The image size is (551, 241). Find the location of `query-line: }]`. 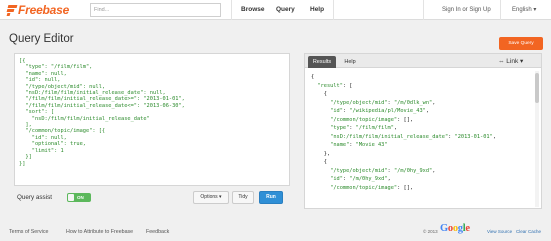

query-line: }] is located at coordinates (22, 163).